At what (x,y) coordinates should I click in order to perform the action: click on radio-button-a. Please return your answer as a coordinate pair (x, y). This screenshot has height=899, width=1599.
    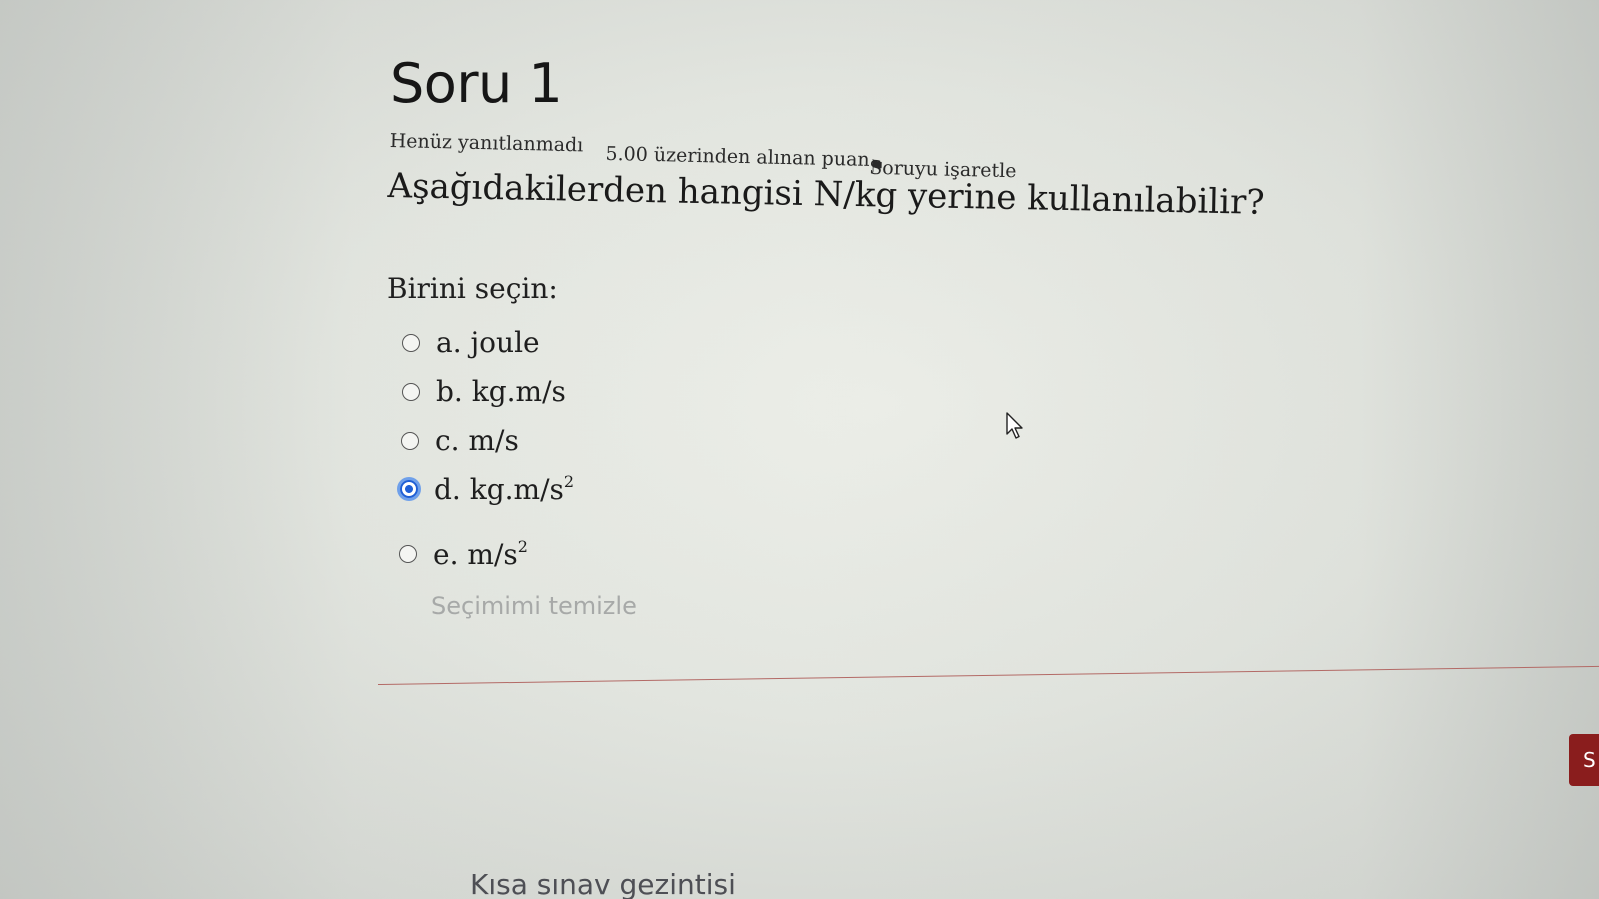
    Looking at the image, I should click on (411, 342).